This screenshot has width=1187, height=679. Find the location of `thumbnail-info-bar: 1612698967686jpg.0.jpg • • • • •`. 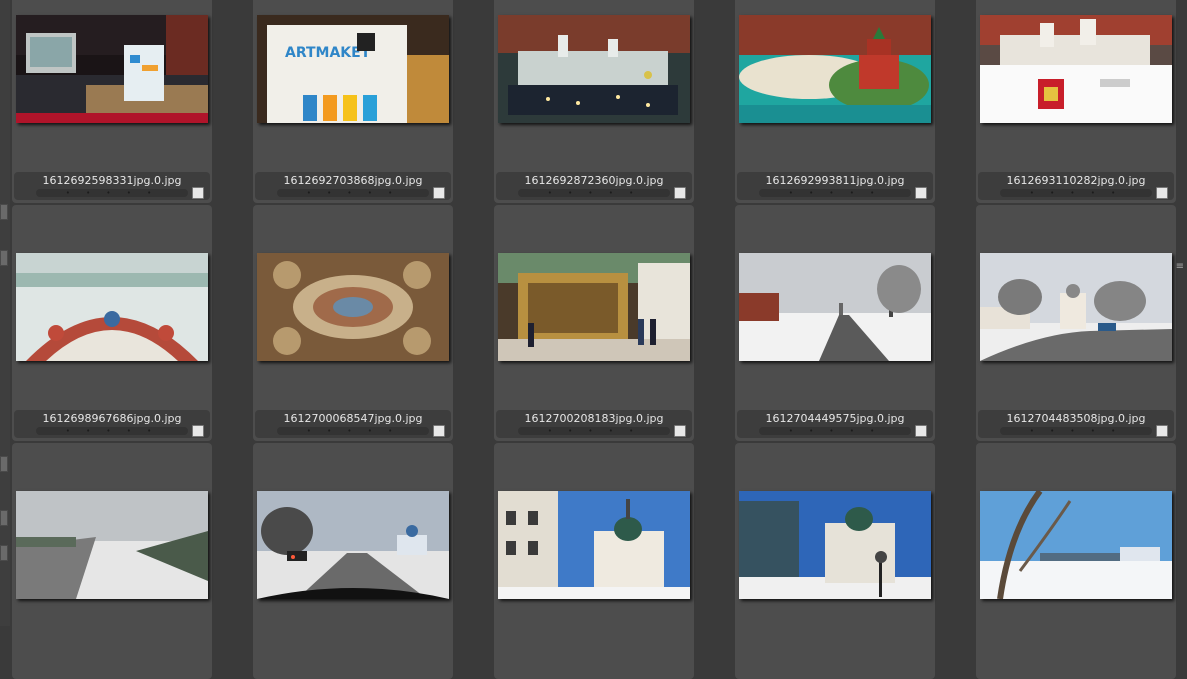

thumbnail-info-bar: 1612698967686jpg.0.jpg • • • • • is located at coordinates (112, 424).